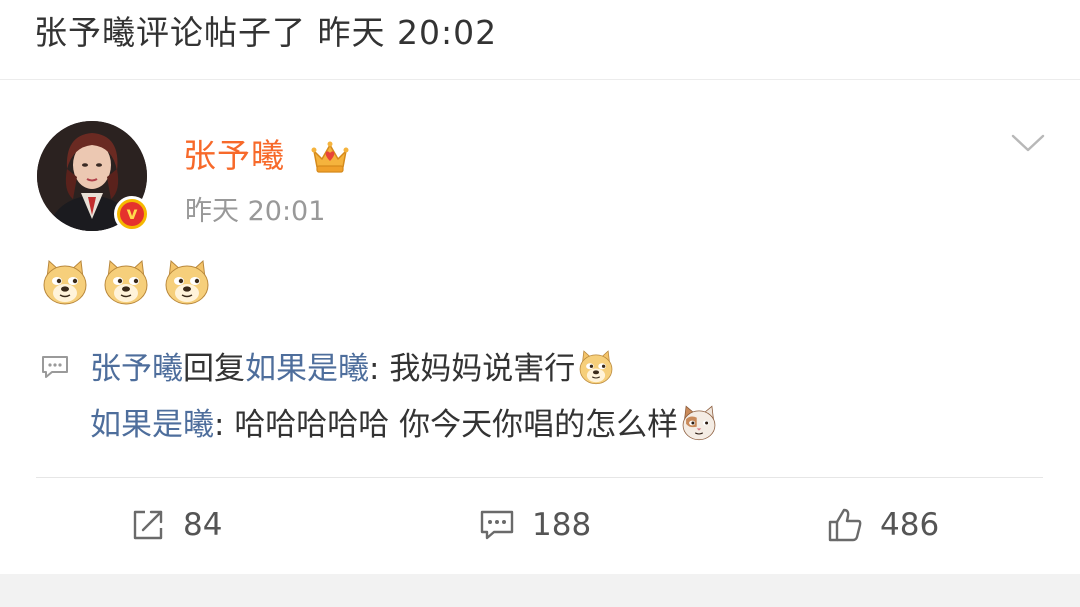  I want to click on like-count: 486, so click(910, 525).